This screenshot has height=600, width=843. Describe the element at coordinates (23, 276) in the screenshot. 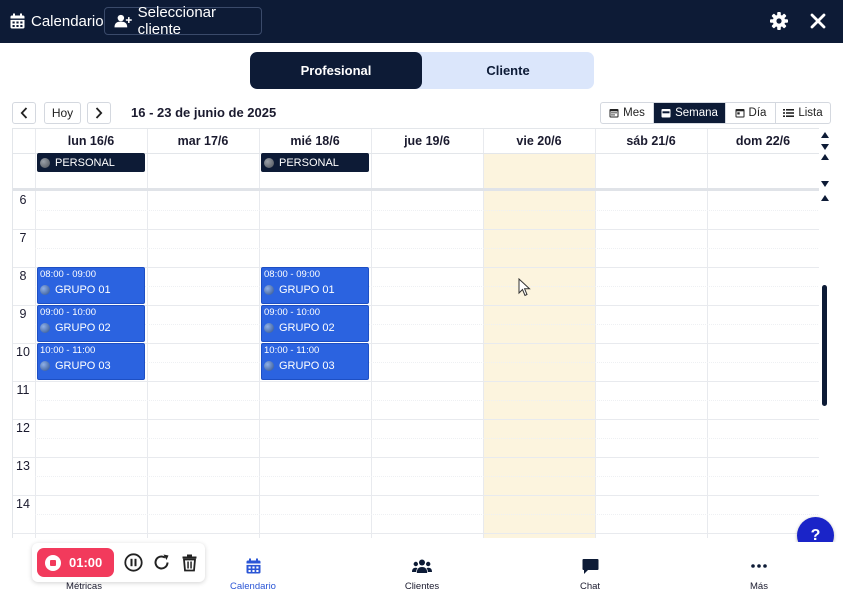

I see `hour-label: 8` at that location.